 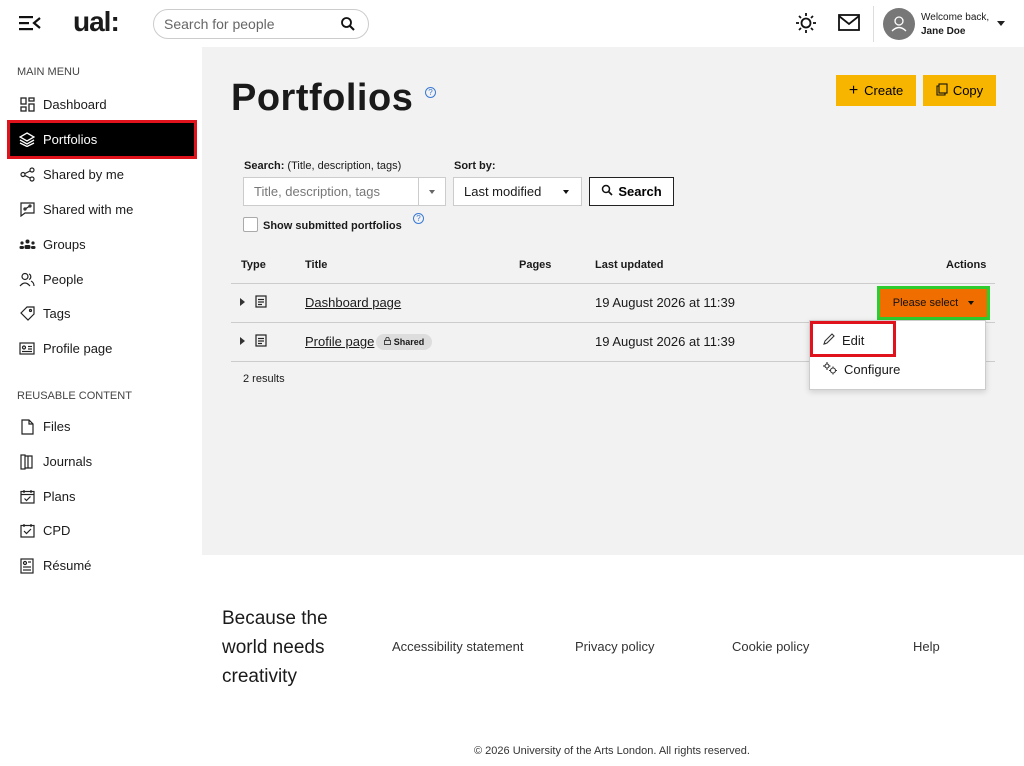 What do you see at coordinates (843, 340) in the screenshot?
I see `edit-menu-item: Edit` at bounding box center [843, 340].